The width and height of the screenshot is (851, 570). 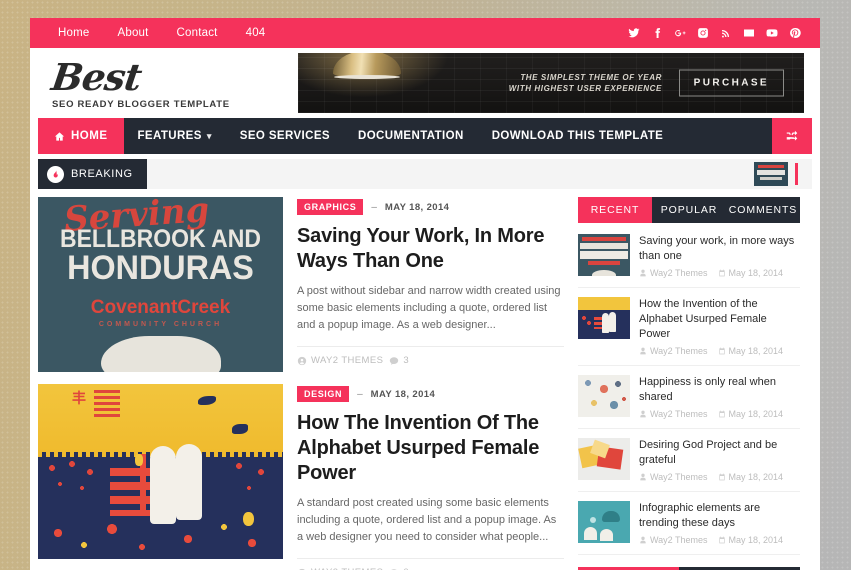 What do you see at coordinates (73, 33) in the screenshot?
I see `top-menu-item-home: Home` at bounding box center [73, 33].